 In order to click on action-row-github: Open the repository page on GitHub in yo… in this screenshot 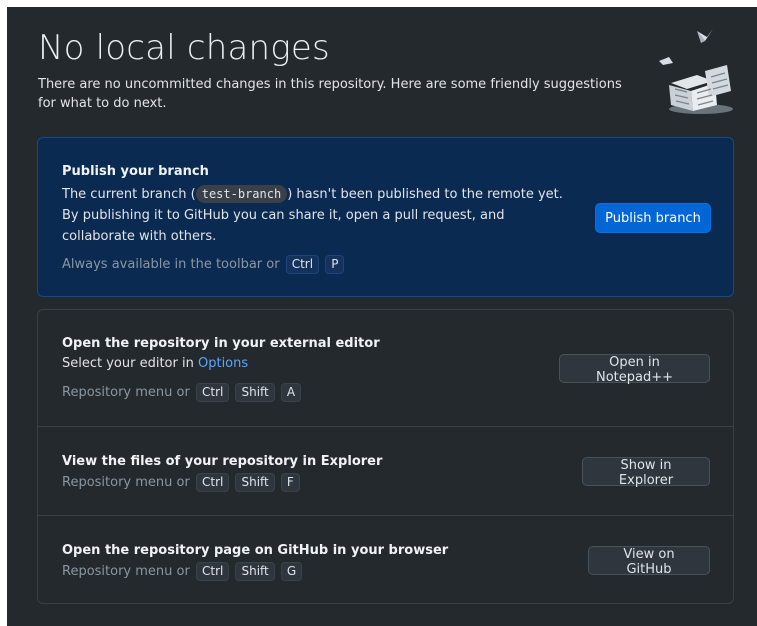, I will do `click(385, 559)`.